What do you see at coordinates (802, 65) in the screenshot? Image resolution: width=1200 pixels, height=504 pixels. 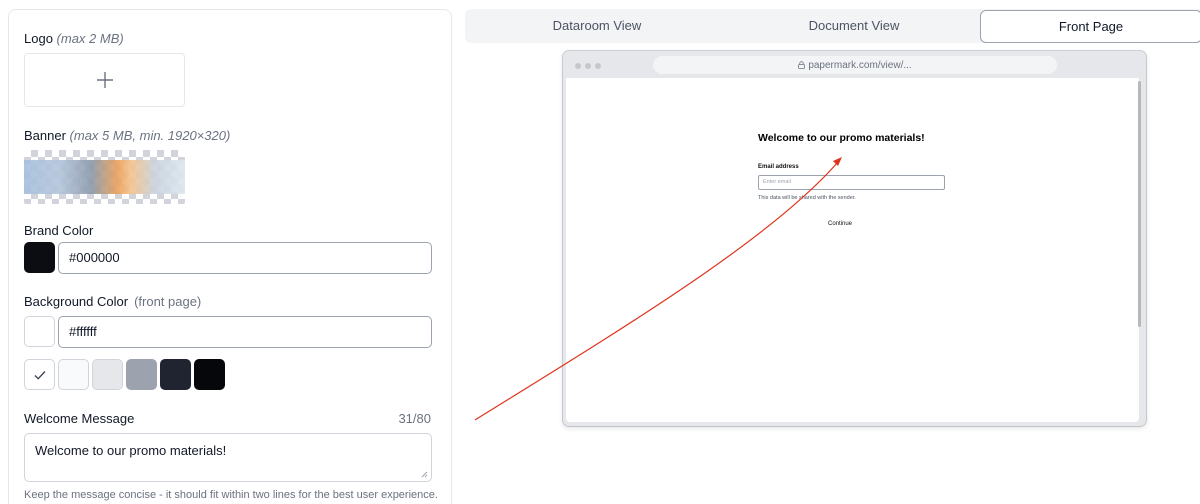 I see `lock-icon` at bounding box center [802, 65].